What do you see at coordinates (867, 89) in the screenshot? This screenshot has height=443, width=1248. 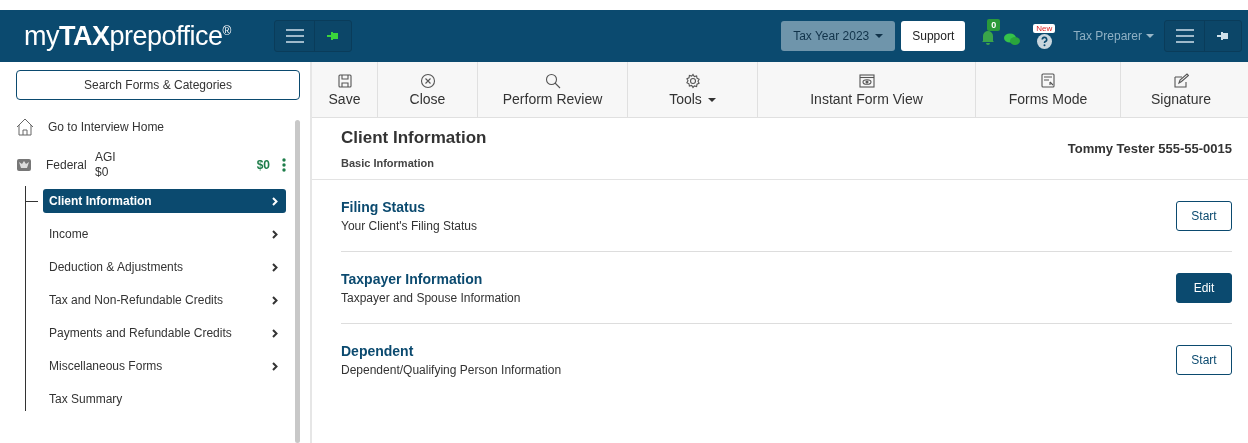 I see `toolbar-button: Instant Form View` at bounding box center [867, 89].